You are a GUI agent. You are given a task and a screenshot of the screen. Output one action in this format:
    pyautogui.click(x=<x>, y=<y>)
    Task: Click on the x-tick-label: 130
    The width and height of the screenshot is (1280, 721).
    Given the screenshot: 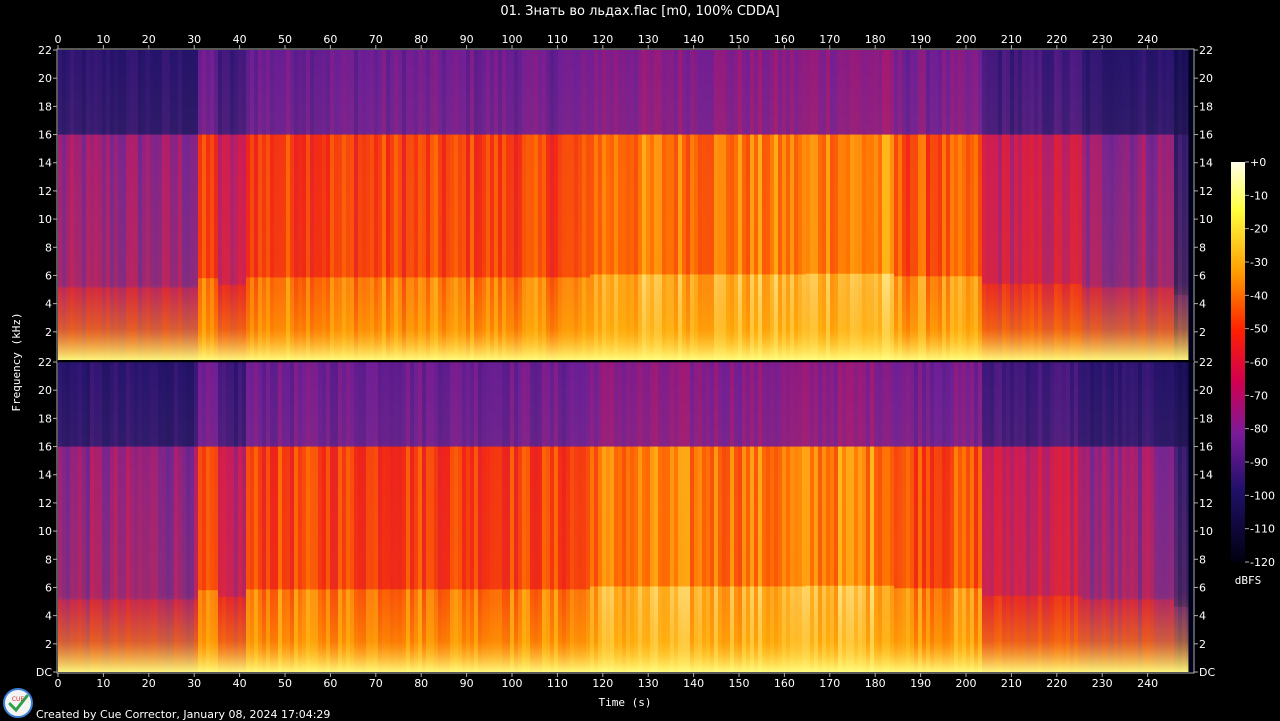 What is the action you would take?
    pyautogui.click(x=648, y=39)
    